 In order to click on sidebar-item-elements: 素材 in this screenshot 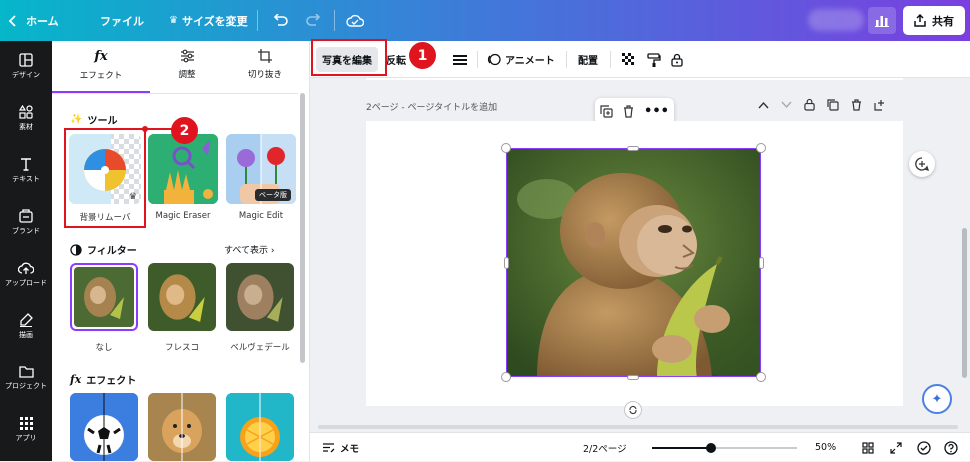, I will do `click(26, 118)`.